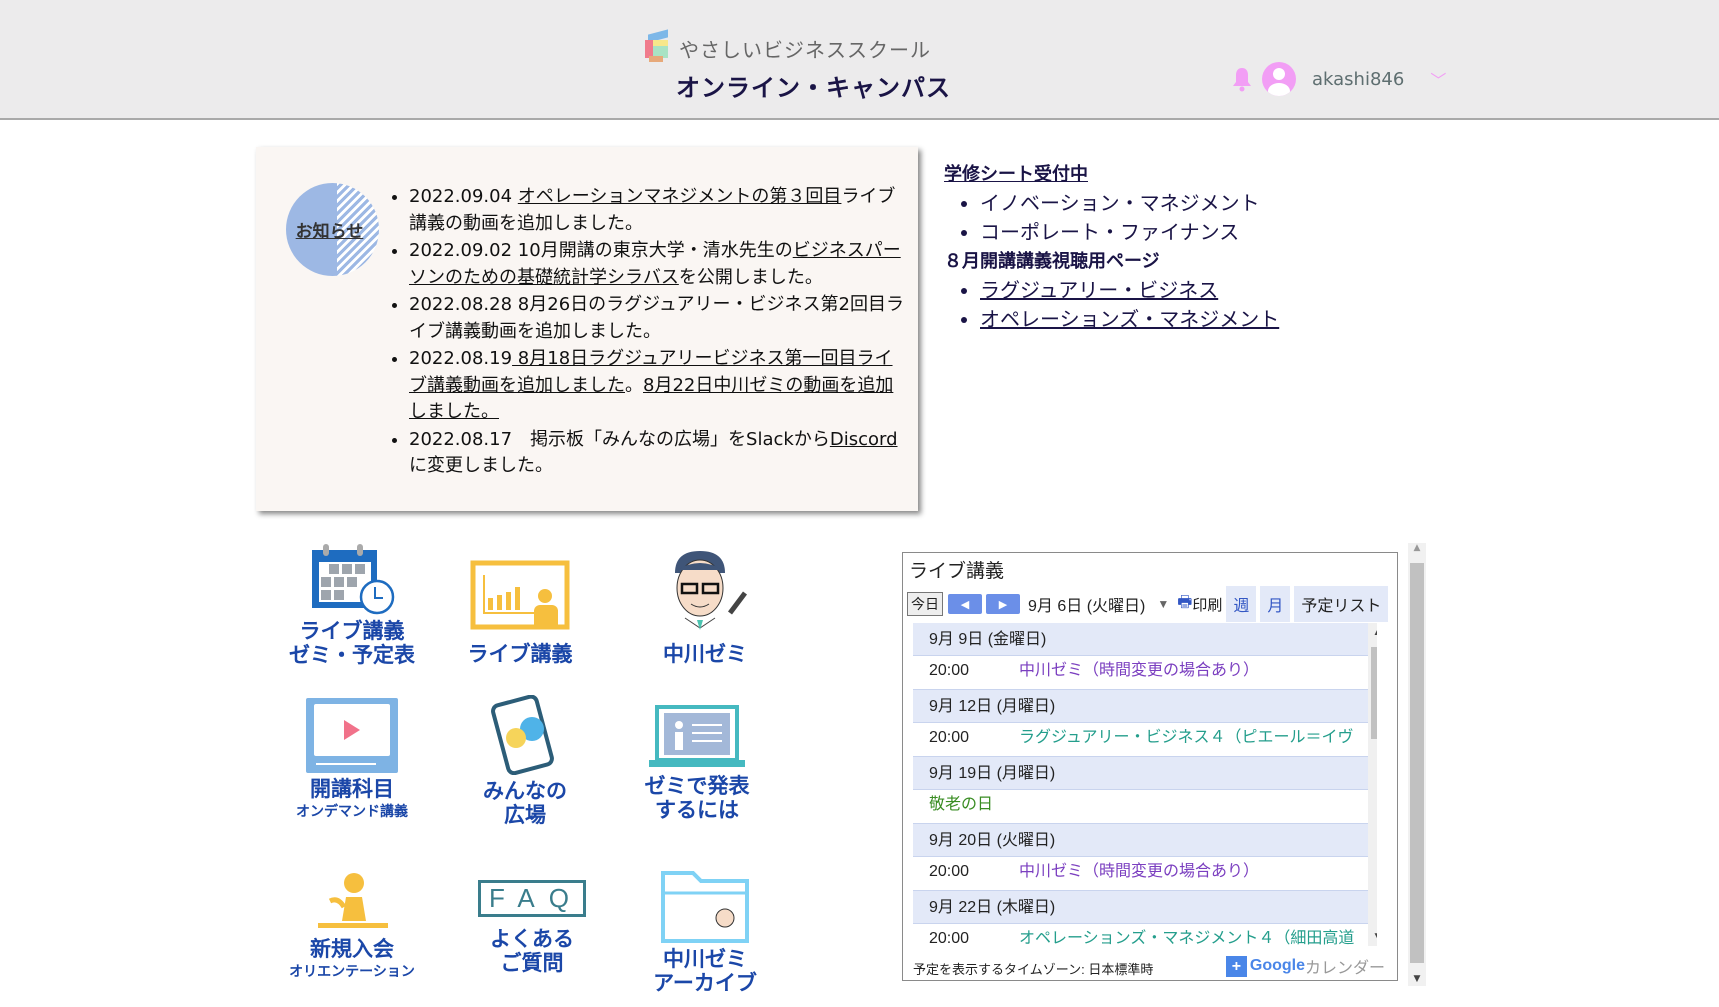 Image resolution: width=1719 pixels, height=1007 pixels. What do you see at coordinates (1417, 764) in the screenshot?
I see `page-scrollbar: ▲ ▼` at bounding box center [1417, 764].